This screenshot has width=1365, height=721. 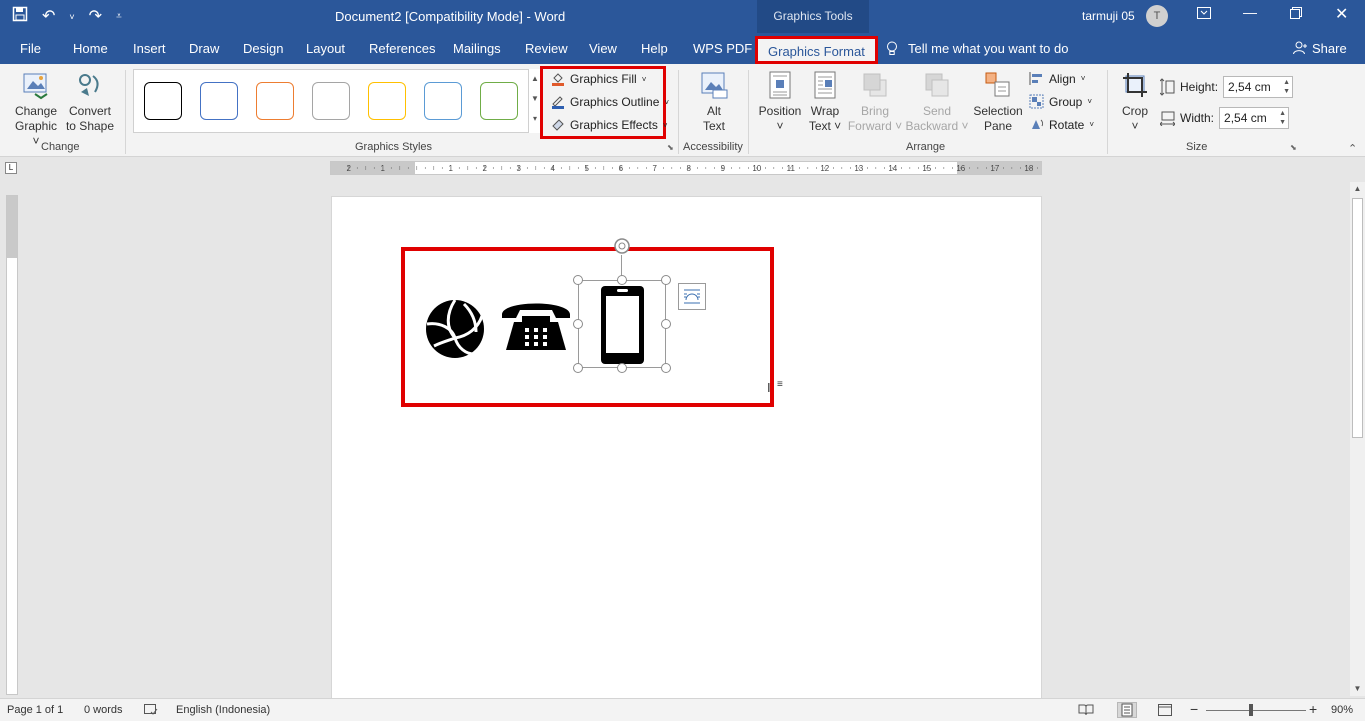 I want to click on rotate-icon, so click(x=1038, y=124).